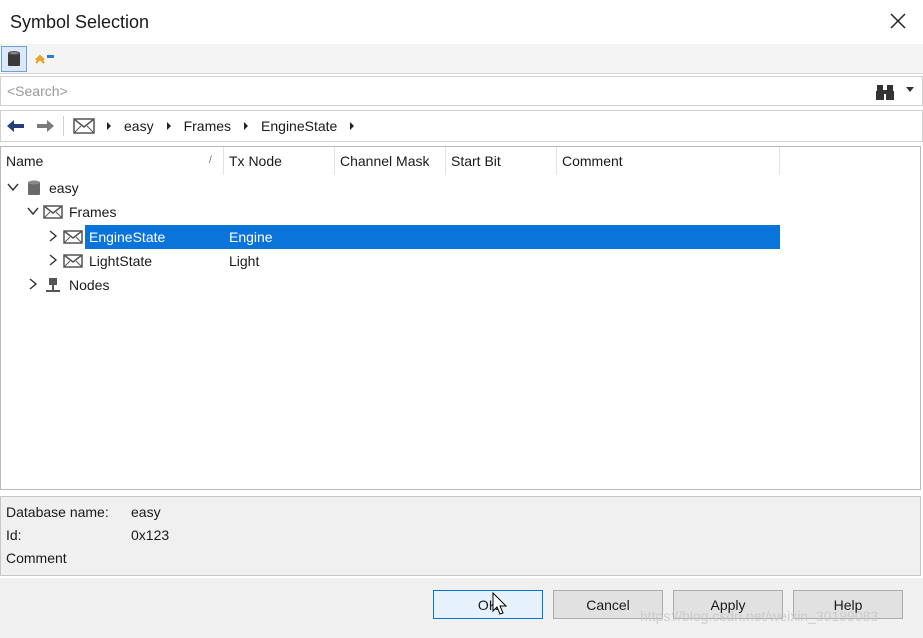 This screenshot has width=923, height=638. What do you see at coordinates (390, 212) in the screenshot?
I see `tree-row-frames: Frames` at bounding box center [390, 212].